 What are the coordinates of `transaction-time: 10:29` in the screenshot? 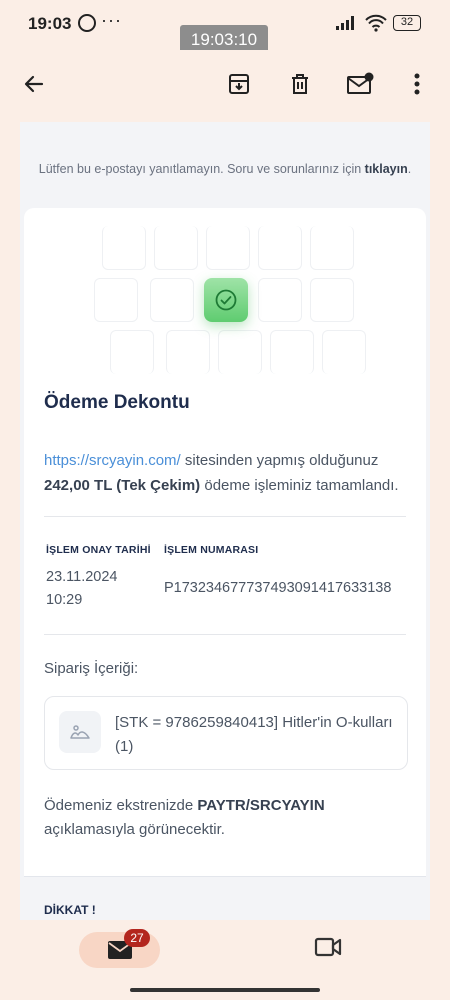 It's located at (64, 600).